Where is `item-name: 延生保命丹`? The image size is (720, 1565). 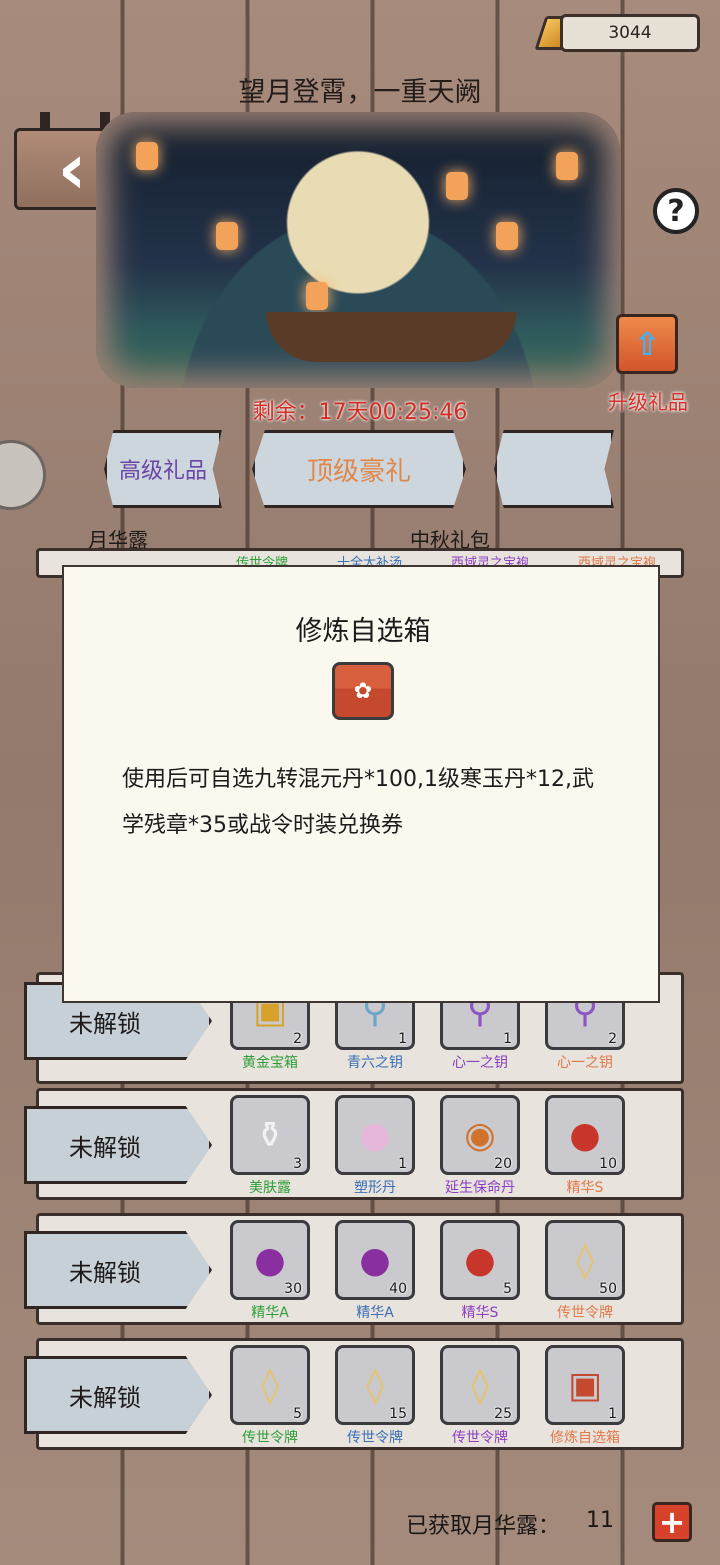
item-name: 延生保命丹 is located at coordinates (480, 1188).